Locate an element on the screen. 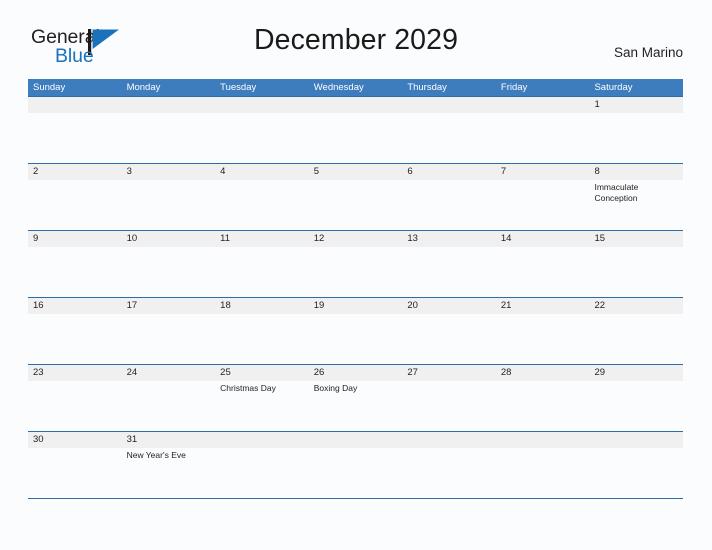 Image resolution: width=712 pixels, height=550 pixels. calendar-day-cell: 10 is located at coordinates (169, 264).